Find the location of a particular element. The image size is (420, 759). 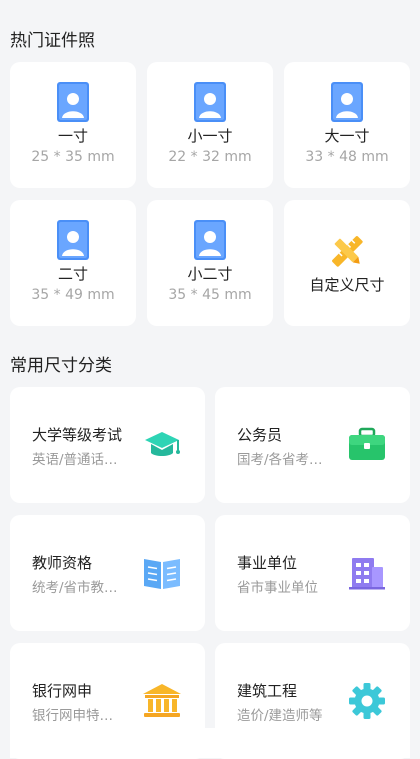

categories-section-title: 常用尺寸分类 is located at coordinates (61, 366).